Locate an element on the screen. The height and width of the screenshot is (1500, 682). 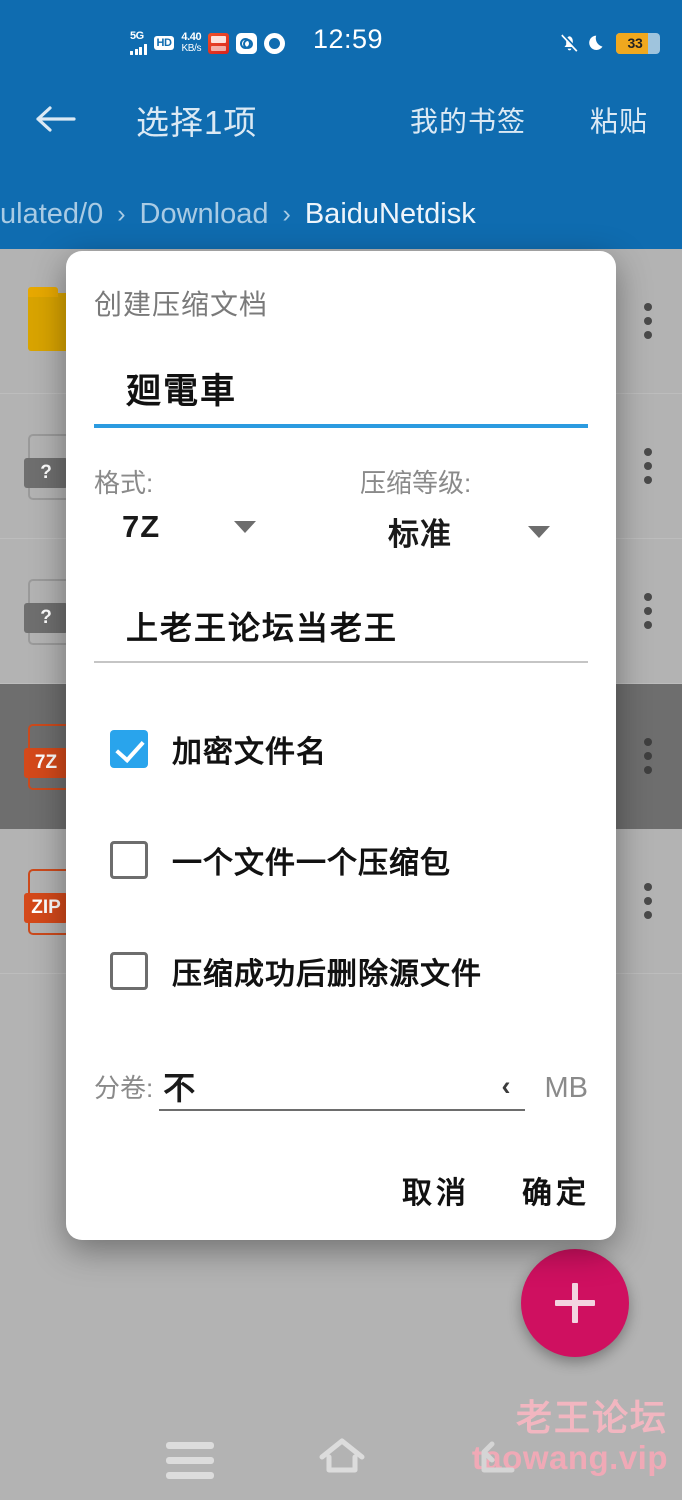
breadcrumb: ulated/0 › Download › BaiduNetdisk is located at coordinates (341, 214).